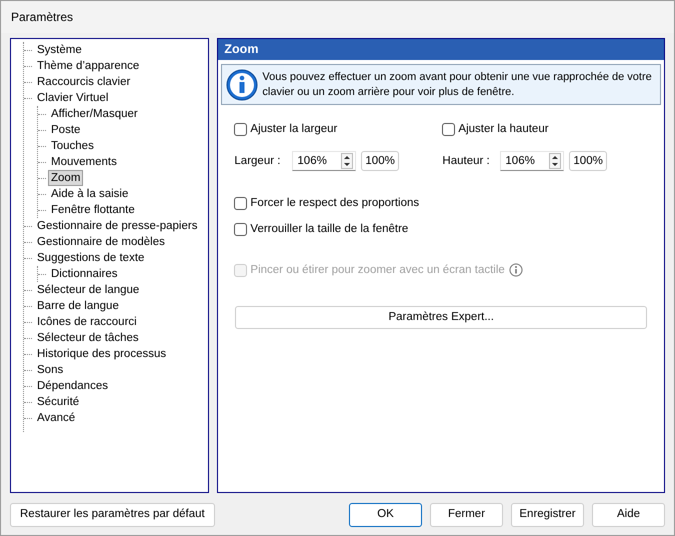 This screenshot has height=536, width=675. I want to click on checkbox-label: Forcer le respect des proportions, so click(335, 204).